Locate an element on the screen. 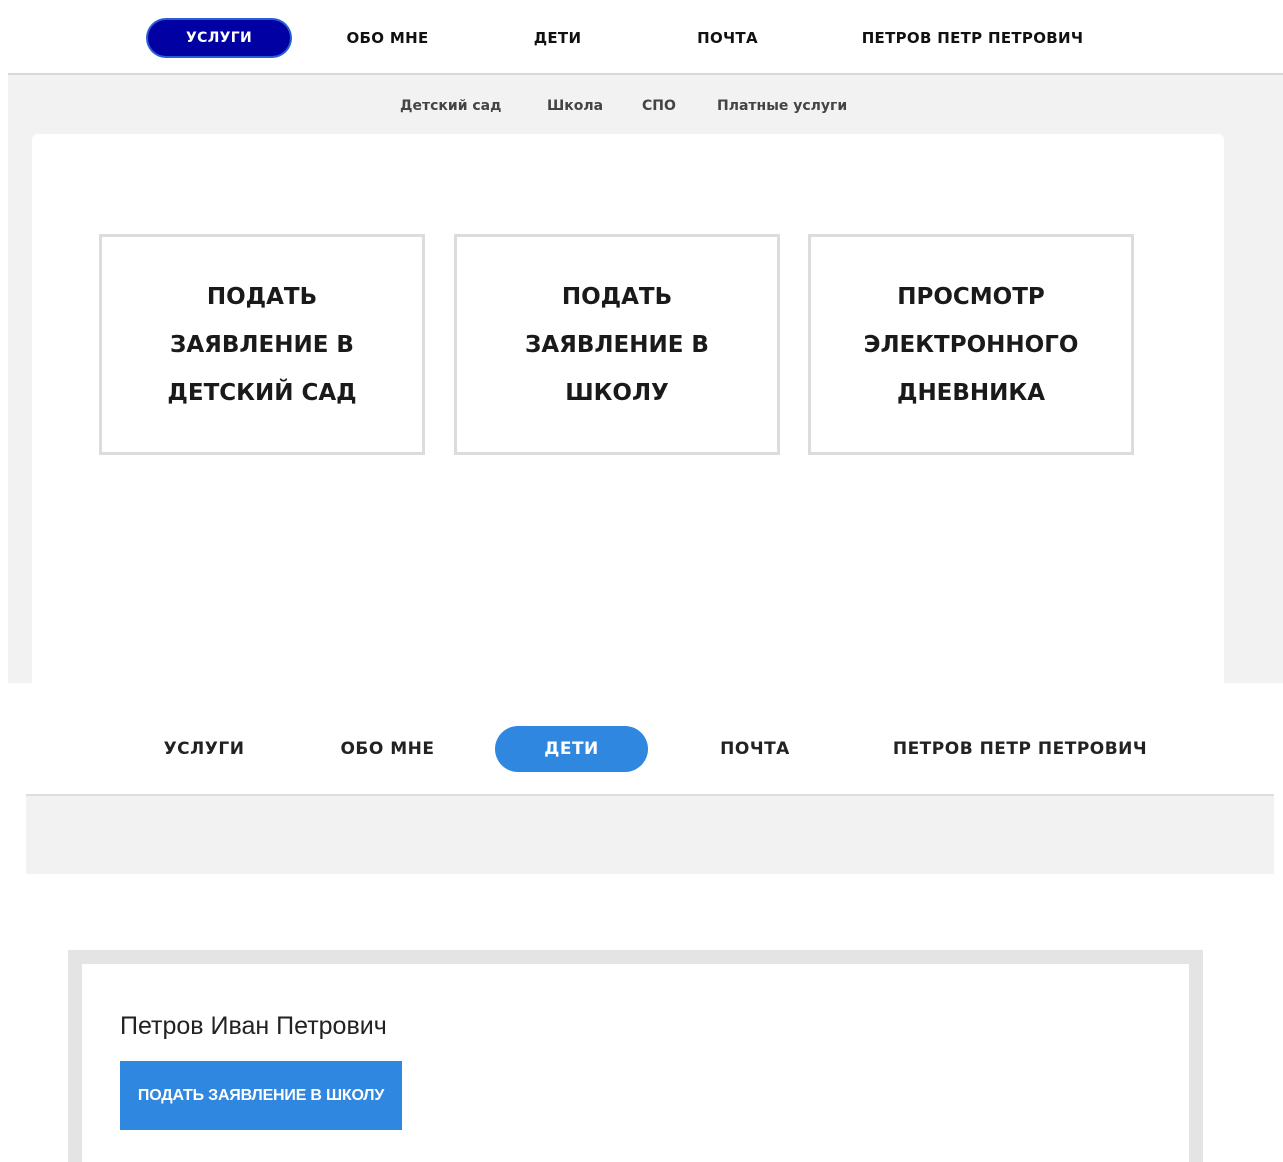  card-electronic-diary: ПРОСМОТР ЭЛЕКТРОННОГО ДНЕВНИКА is located at coordinates (971, 344).